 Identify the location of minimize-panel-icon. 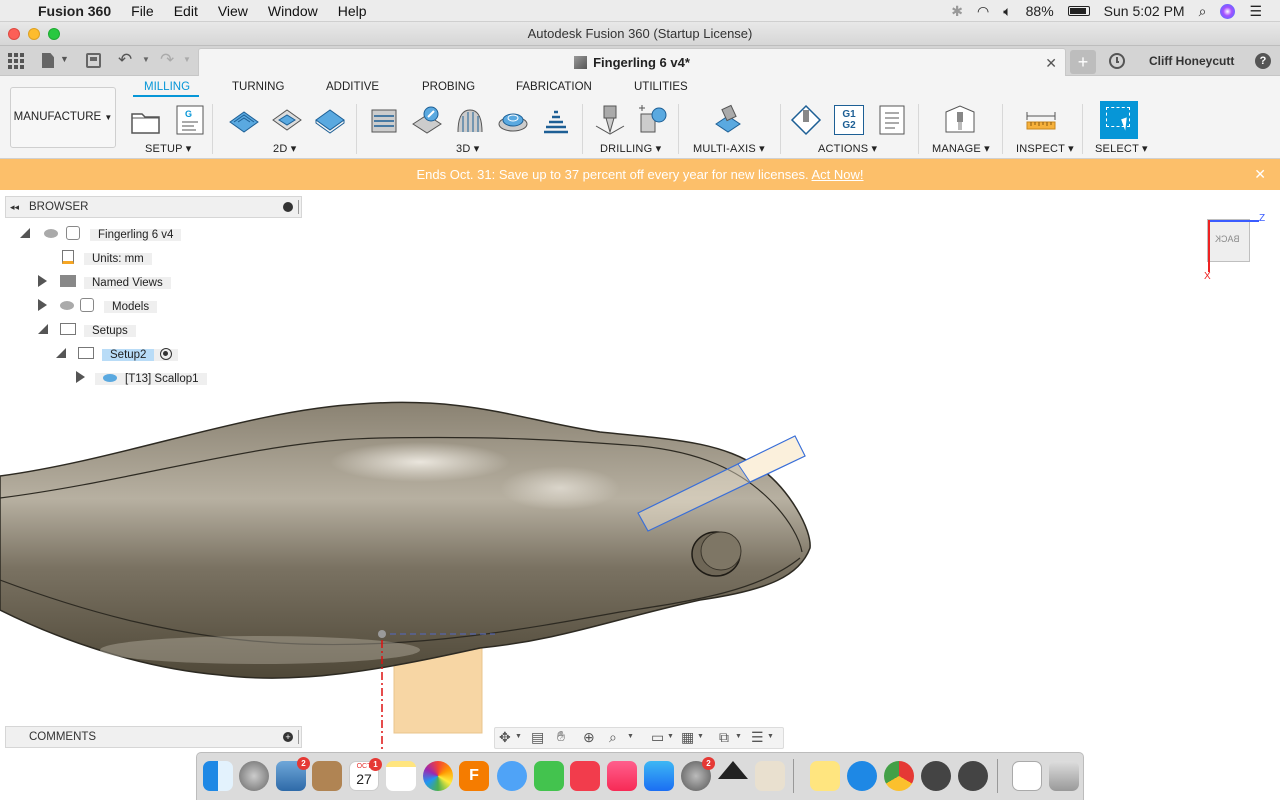
(288, 207).